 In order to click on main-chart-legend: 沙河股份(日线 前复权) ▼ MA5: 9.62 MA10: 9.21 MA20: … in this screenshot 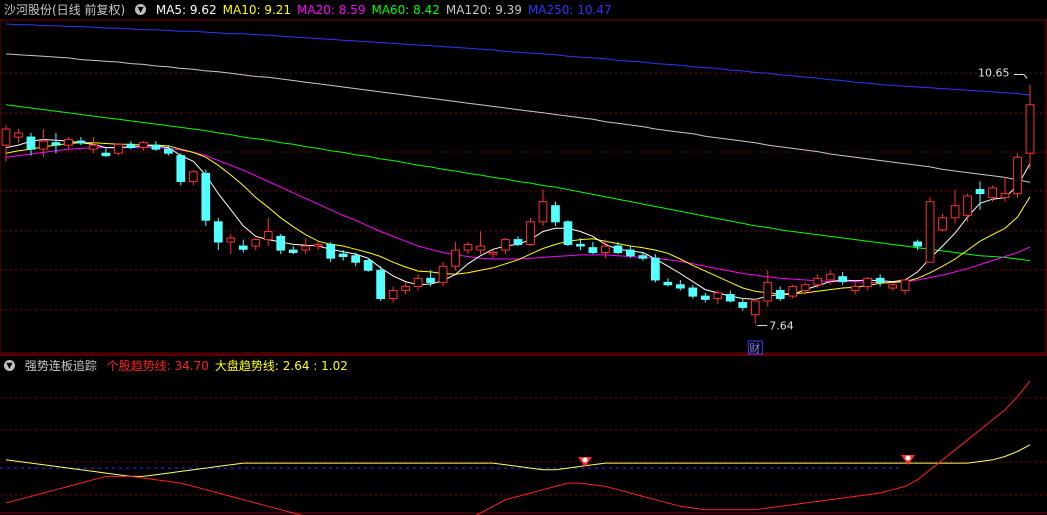, I will do `click(314, 10)`.